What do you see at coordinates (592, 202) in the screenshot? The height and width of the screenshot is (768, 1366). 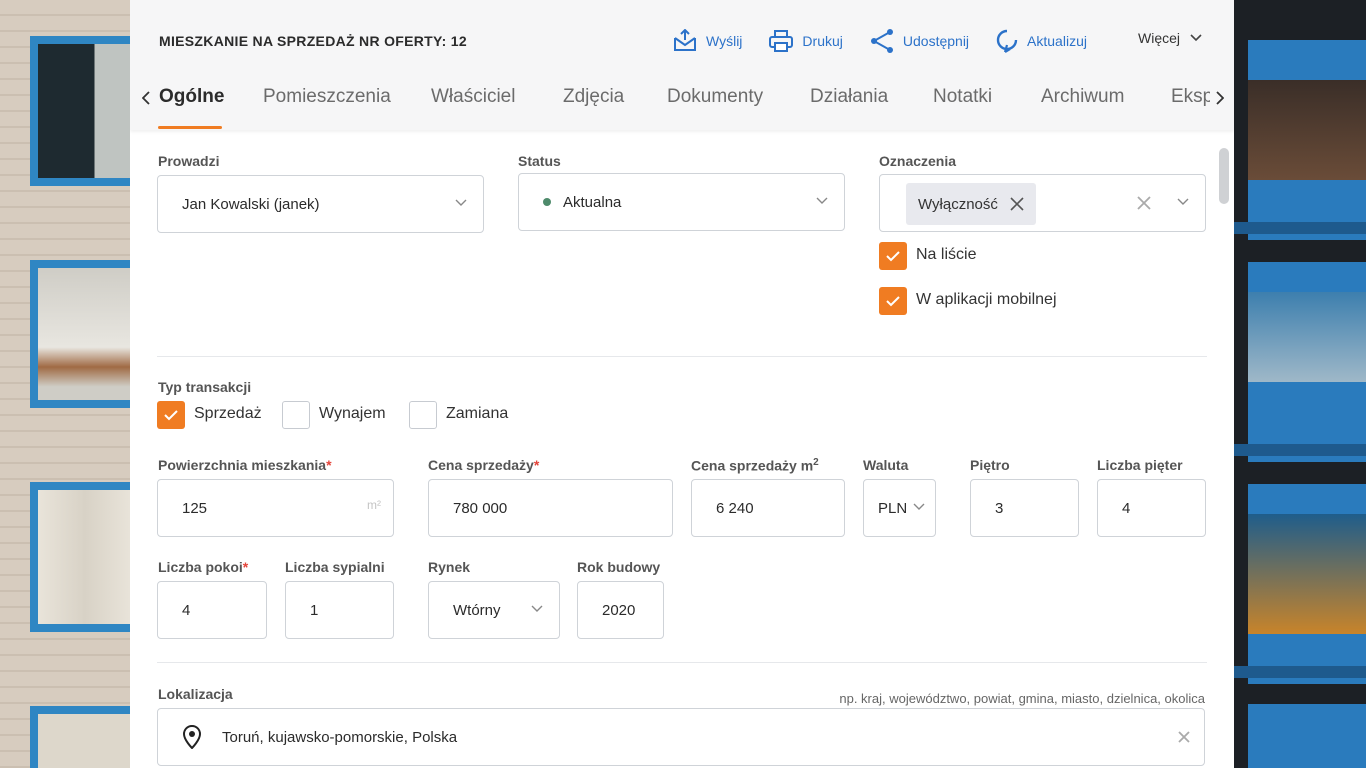 I see `status-value: Aktualna` at bounding box center [592, 202].